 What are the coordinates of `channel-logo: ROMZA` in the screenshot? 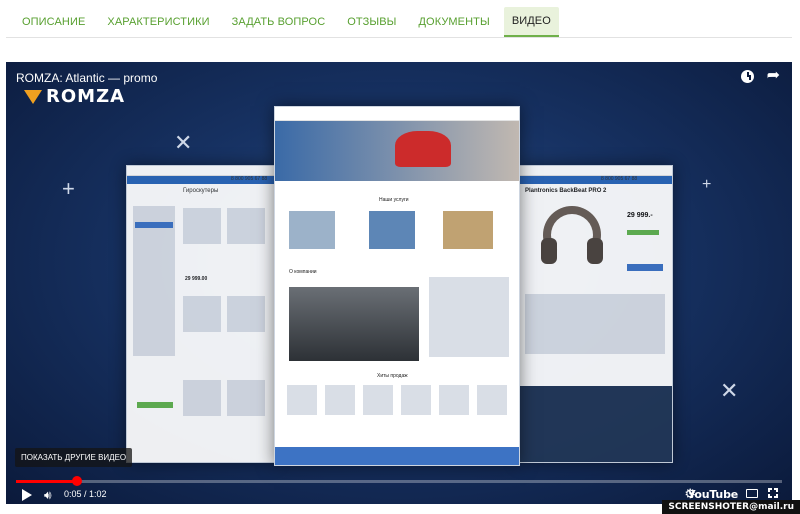 It's located at (74, 96).